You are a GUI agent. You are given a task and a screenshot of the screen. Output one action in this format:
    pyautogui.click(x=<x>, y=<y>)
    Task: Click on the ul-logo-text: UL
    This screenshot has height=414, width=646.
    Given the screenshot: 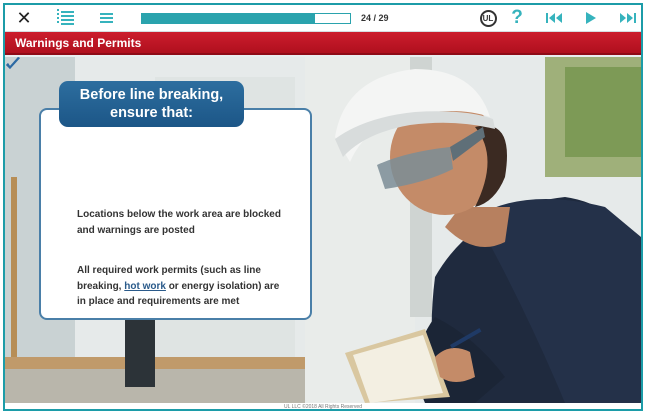 What is the action you would take?
    pyautogui.click(x=488, y=18)
    